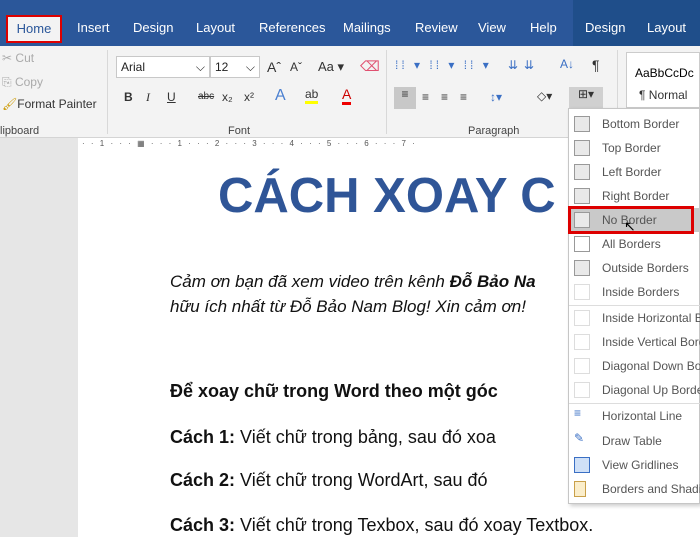 This screenshot has height=537, width=700. What do you see at coordinates (543, 27) in the screenshot?
I see `tab-help: Help` at bounding box center [543, 27].